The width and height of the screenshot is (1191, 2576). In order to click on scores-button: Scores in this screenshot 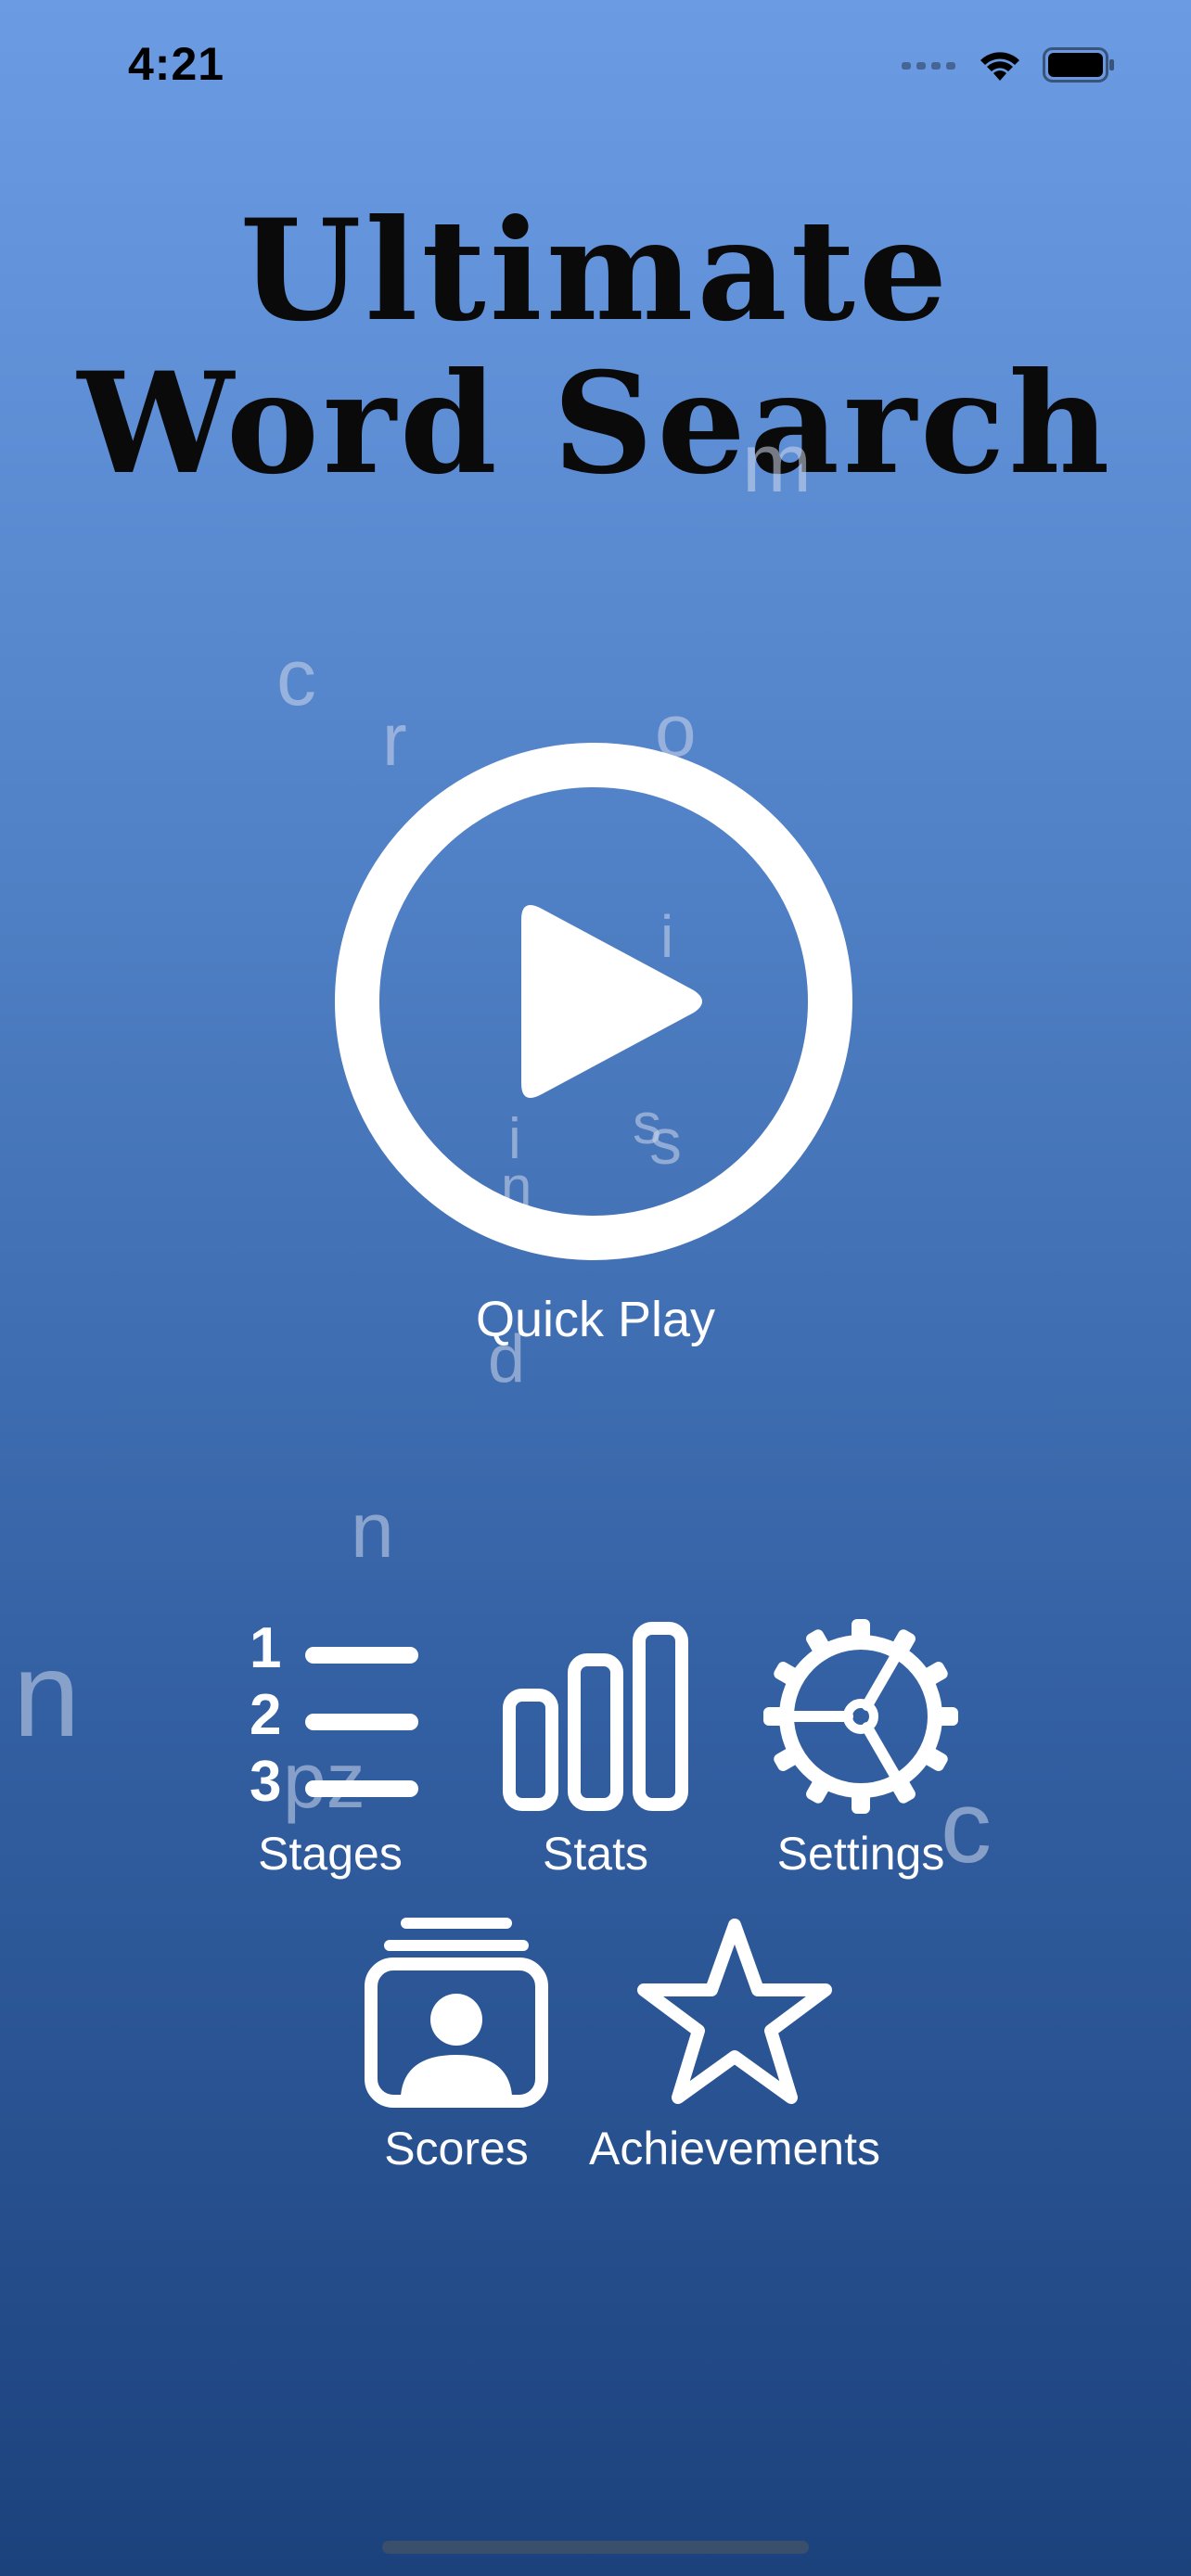, I will do `click(456, 2046)`.